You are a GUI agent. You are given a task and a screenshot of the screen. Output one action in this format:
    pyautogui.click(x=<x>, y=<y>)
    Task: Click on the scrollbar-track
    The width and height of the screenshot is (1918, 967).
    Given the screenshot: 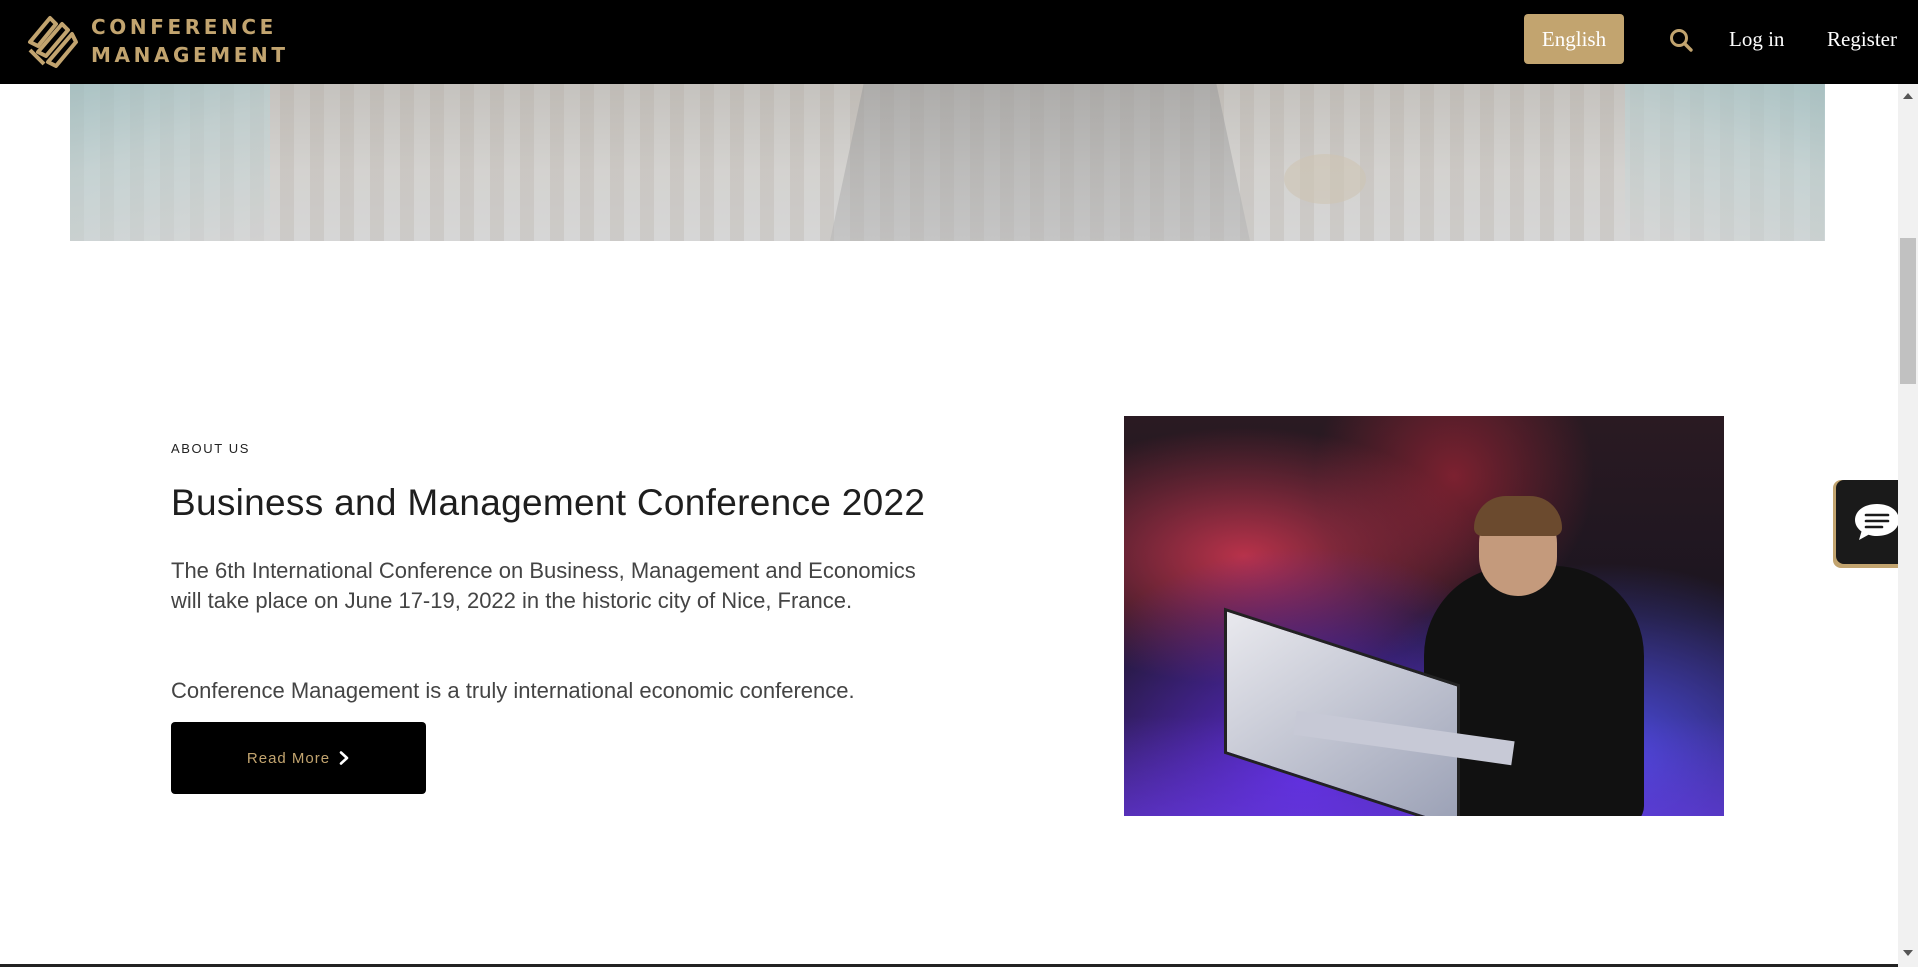 What is the action you would take?
    pyautogui.click(x=1908, y=525)
    